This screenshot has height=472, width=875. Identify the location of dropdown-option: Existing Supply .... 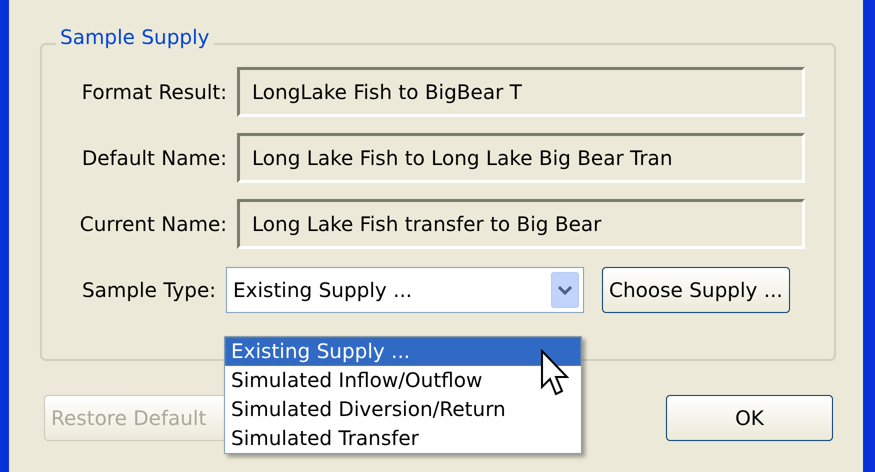
(403, 351).